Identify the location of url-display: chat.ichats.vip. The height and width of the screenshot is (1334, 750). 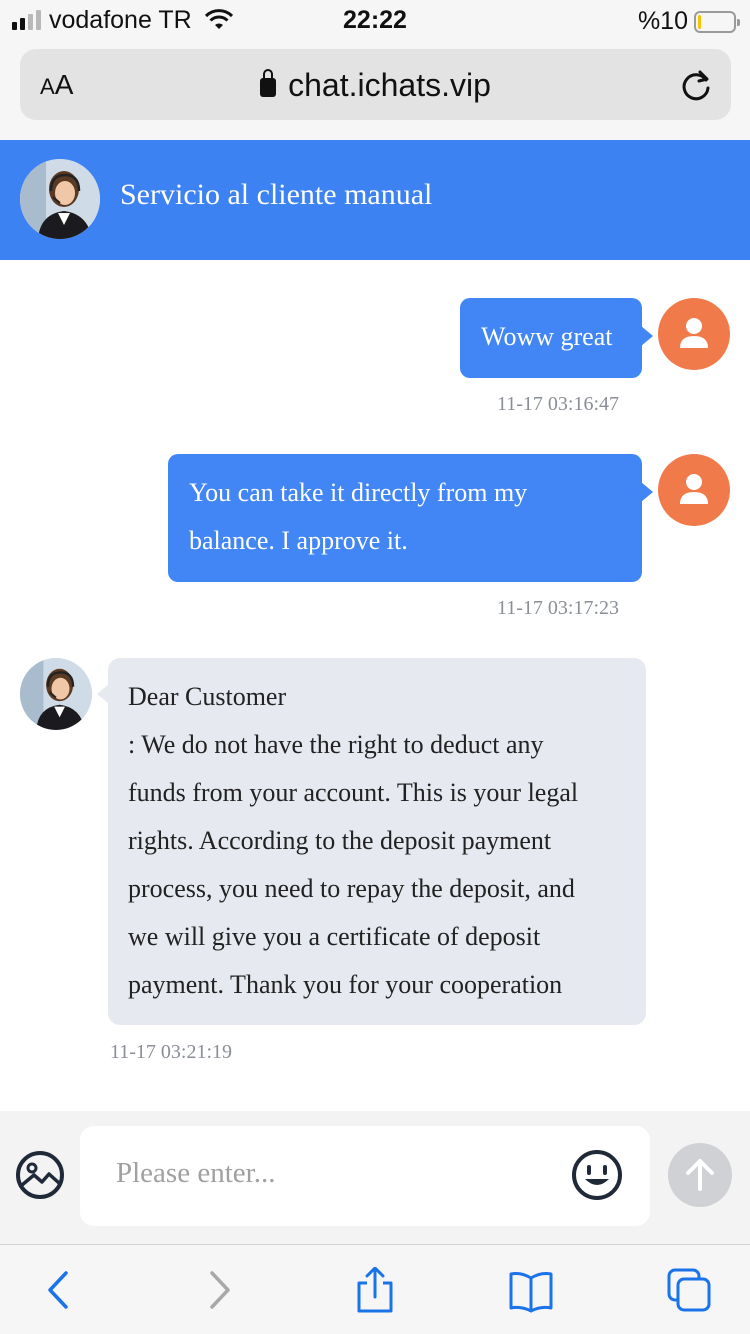
(375, 85).